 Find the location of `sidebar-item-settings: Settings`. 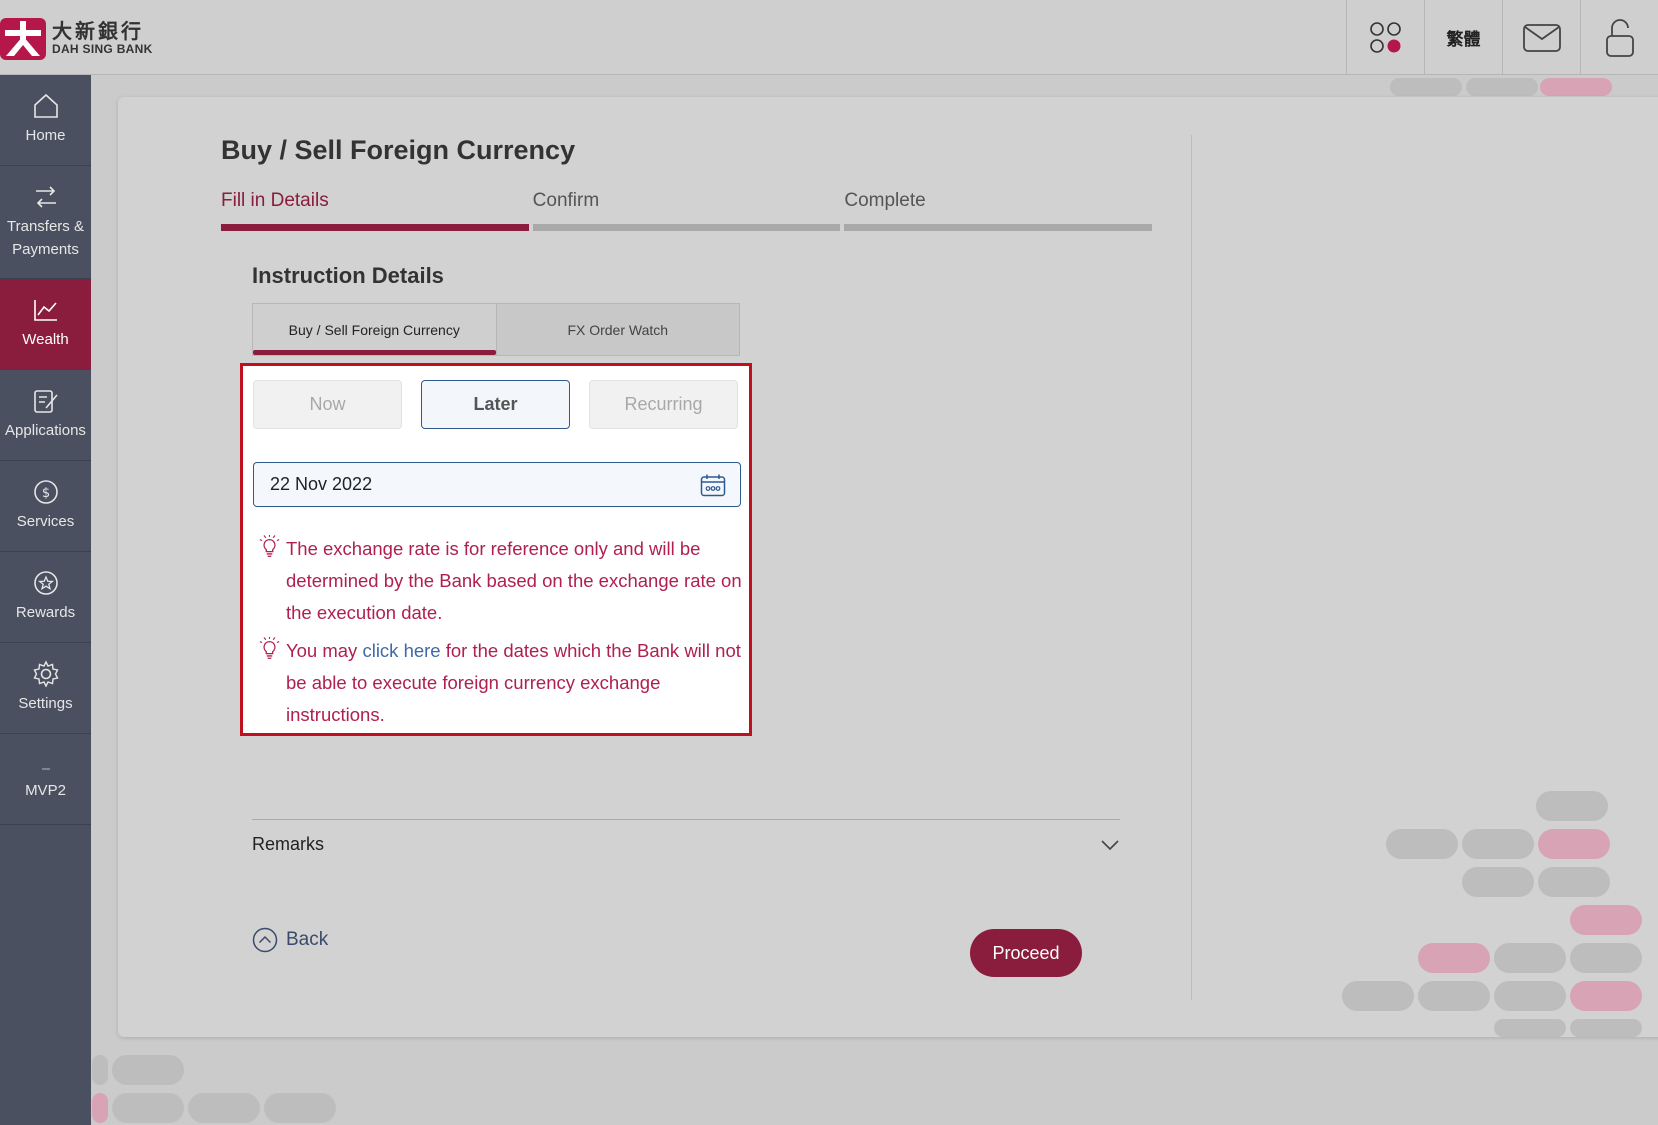

sidebar-item-settings: Settings is located at coordinates (45, 688).